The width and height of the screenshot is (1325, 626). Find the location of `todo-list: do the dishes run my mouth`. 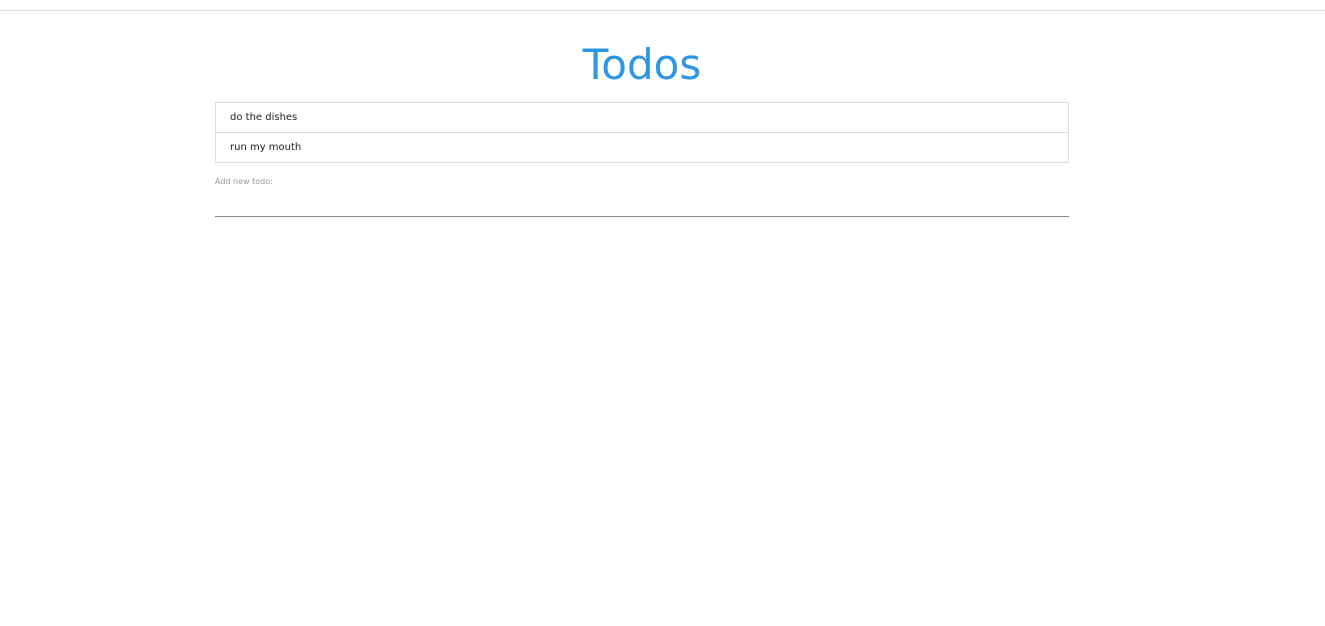

todo-list: do the dishes run my mouth is located at coordinates (642, 132).